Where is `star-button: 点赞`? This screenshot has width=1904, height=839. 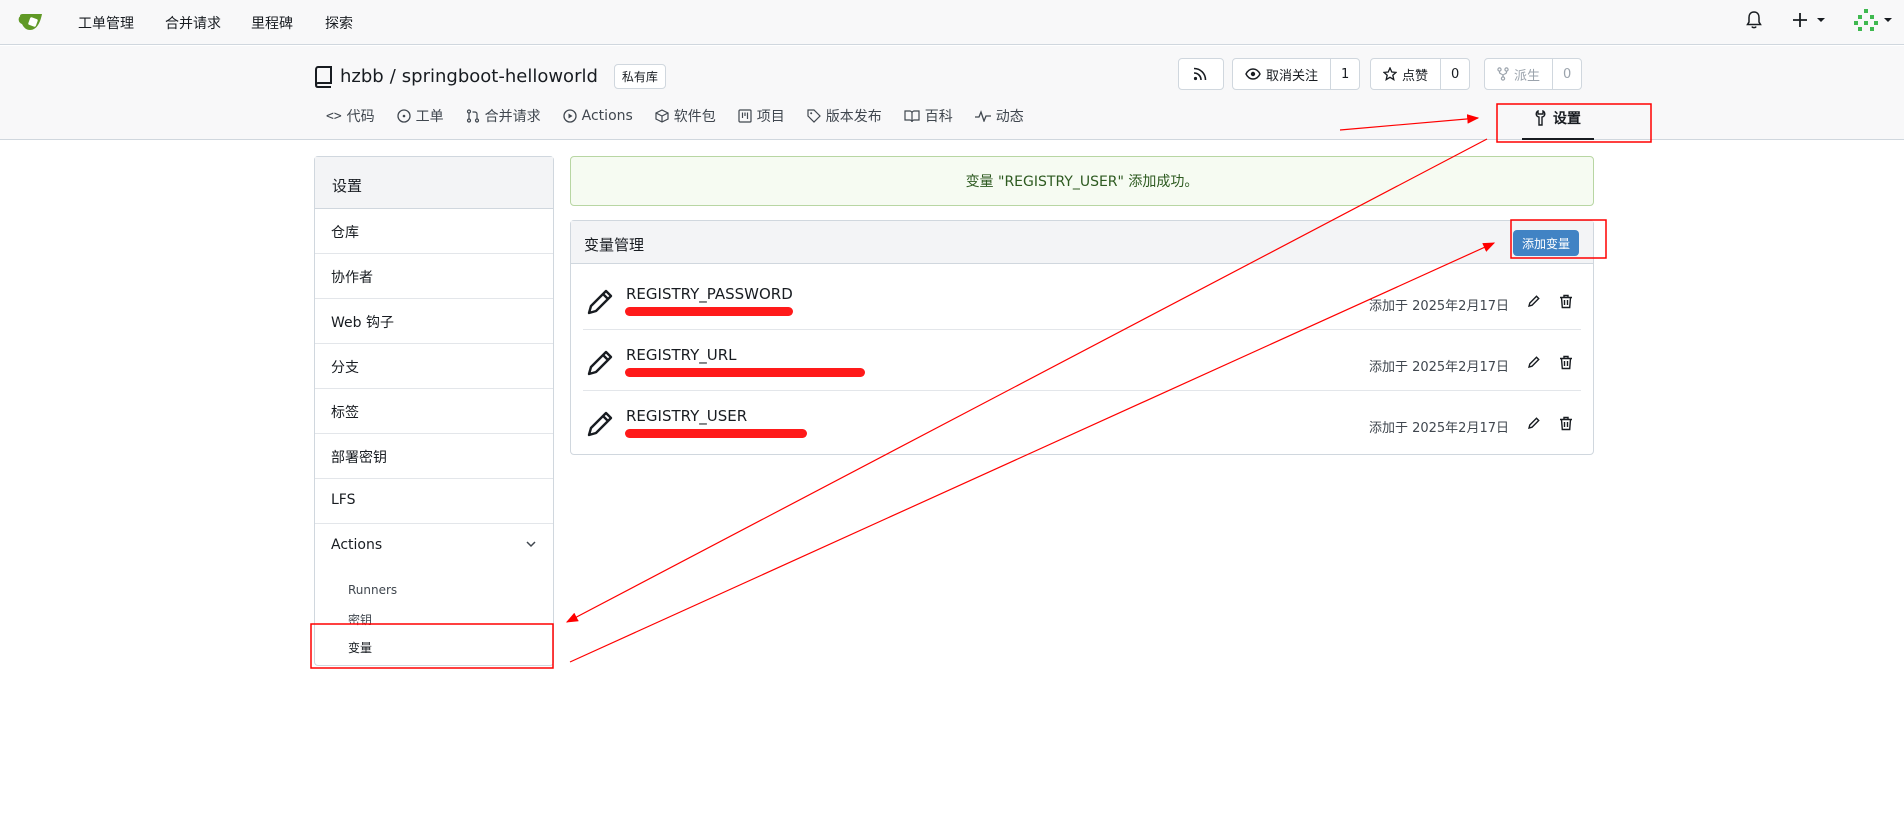
star-button: 点赞 is located at coordinates (1405, 74).